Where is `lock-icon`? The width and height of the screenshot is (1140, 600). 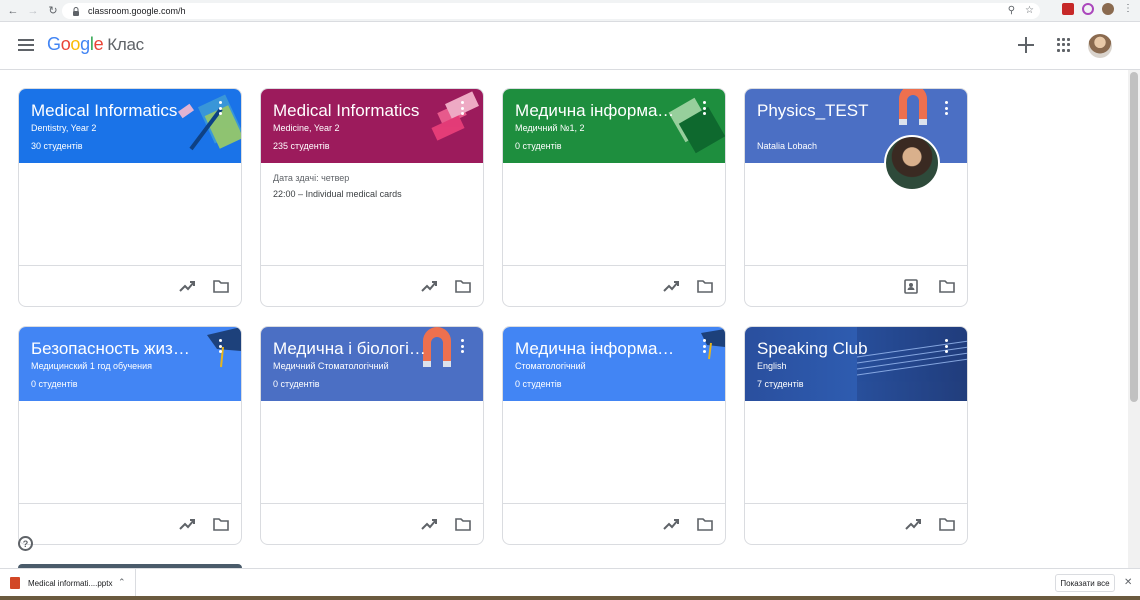
lock-icon is located at coordinates (76, 11).